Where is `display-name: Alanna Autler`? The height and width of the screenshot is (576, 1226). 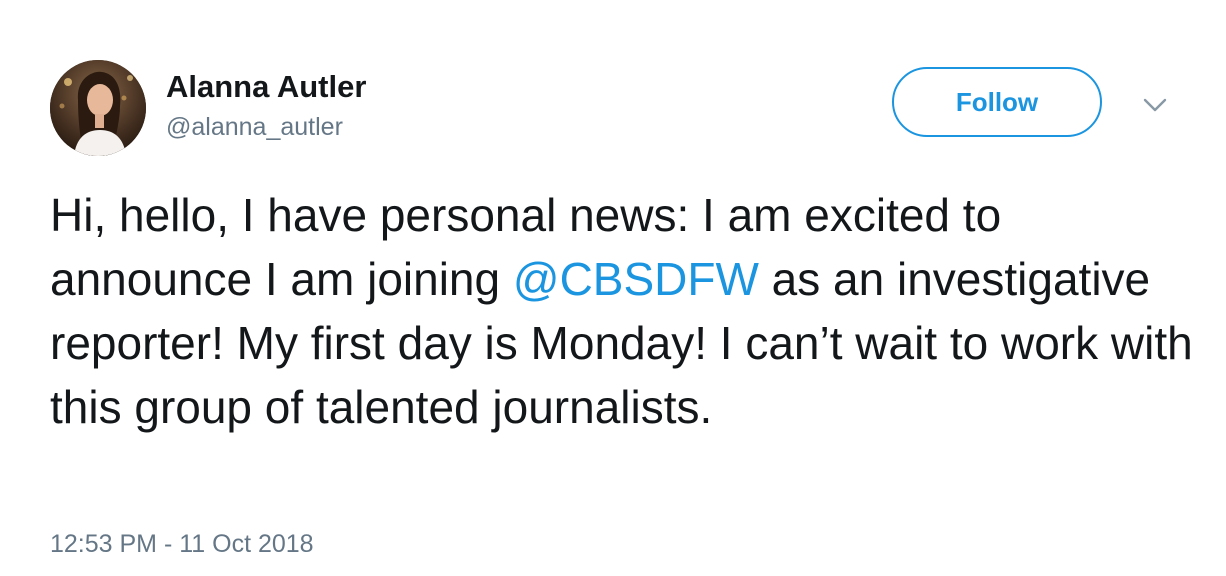
display-name: Alanna Autler is located at coordinates (266, 87).